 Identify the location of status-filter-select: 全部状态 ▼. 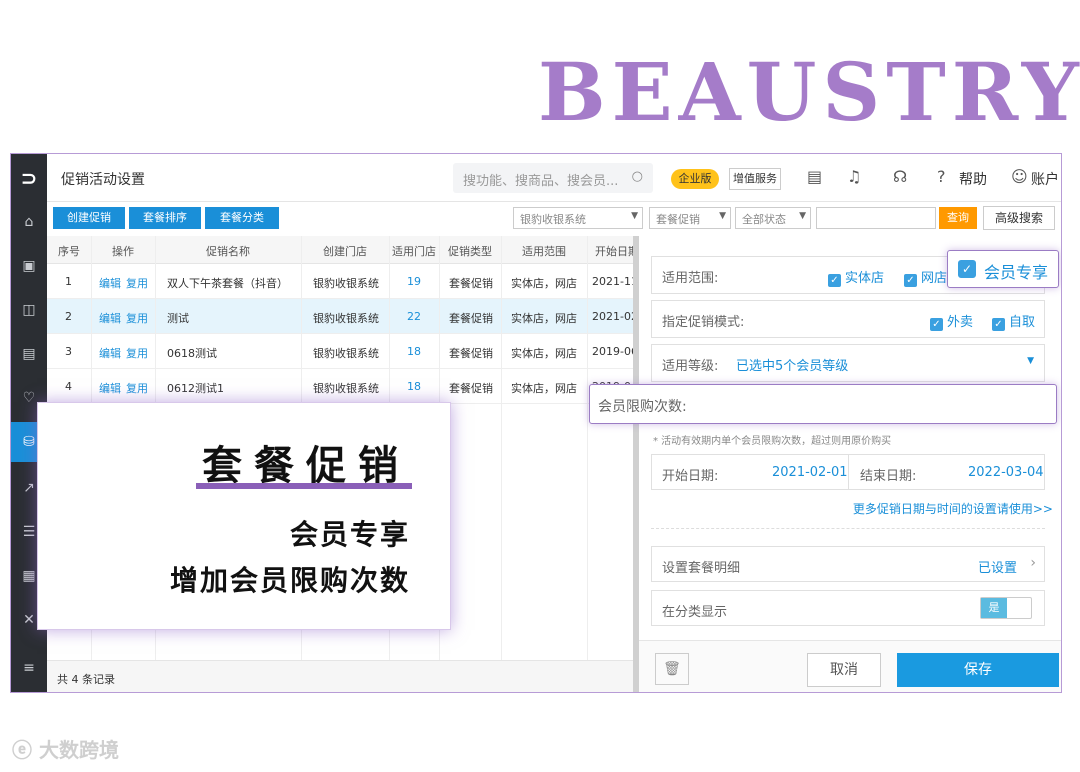
(773, 218).